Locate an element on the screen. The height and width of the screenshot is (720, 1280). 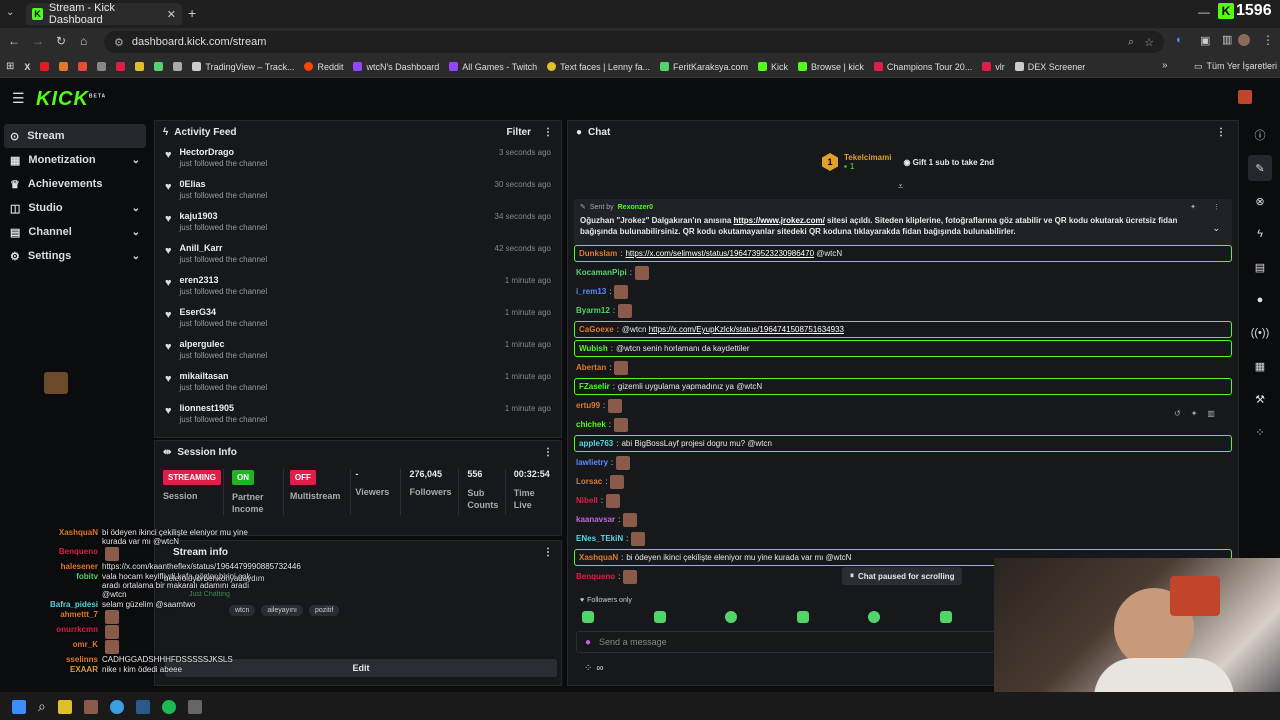
sidepanel-icon: ▥ is located at coordinates (1227, 39).